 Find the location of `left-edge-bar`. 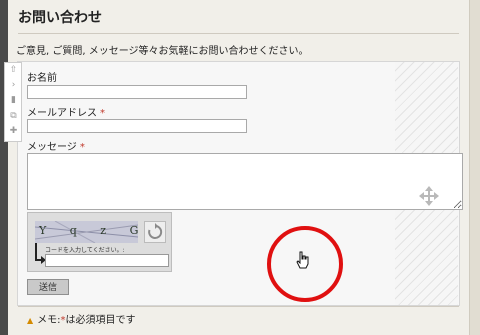

left-edge-bar is located at coordinates (4, 167).